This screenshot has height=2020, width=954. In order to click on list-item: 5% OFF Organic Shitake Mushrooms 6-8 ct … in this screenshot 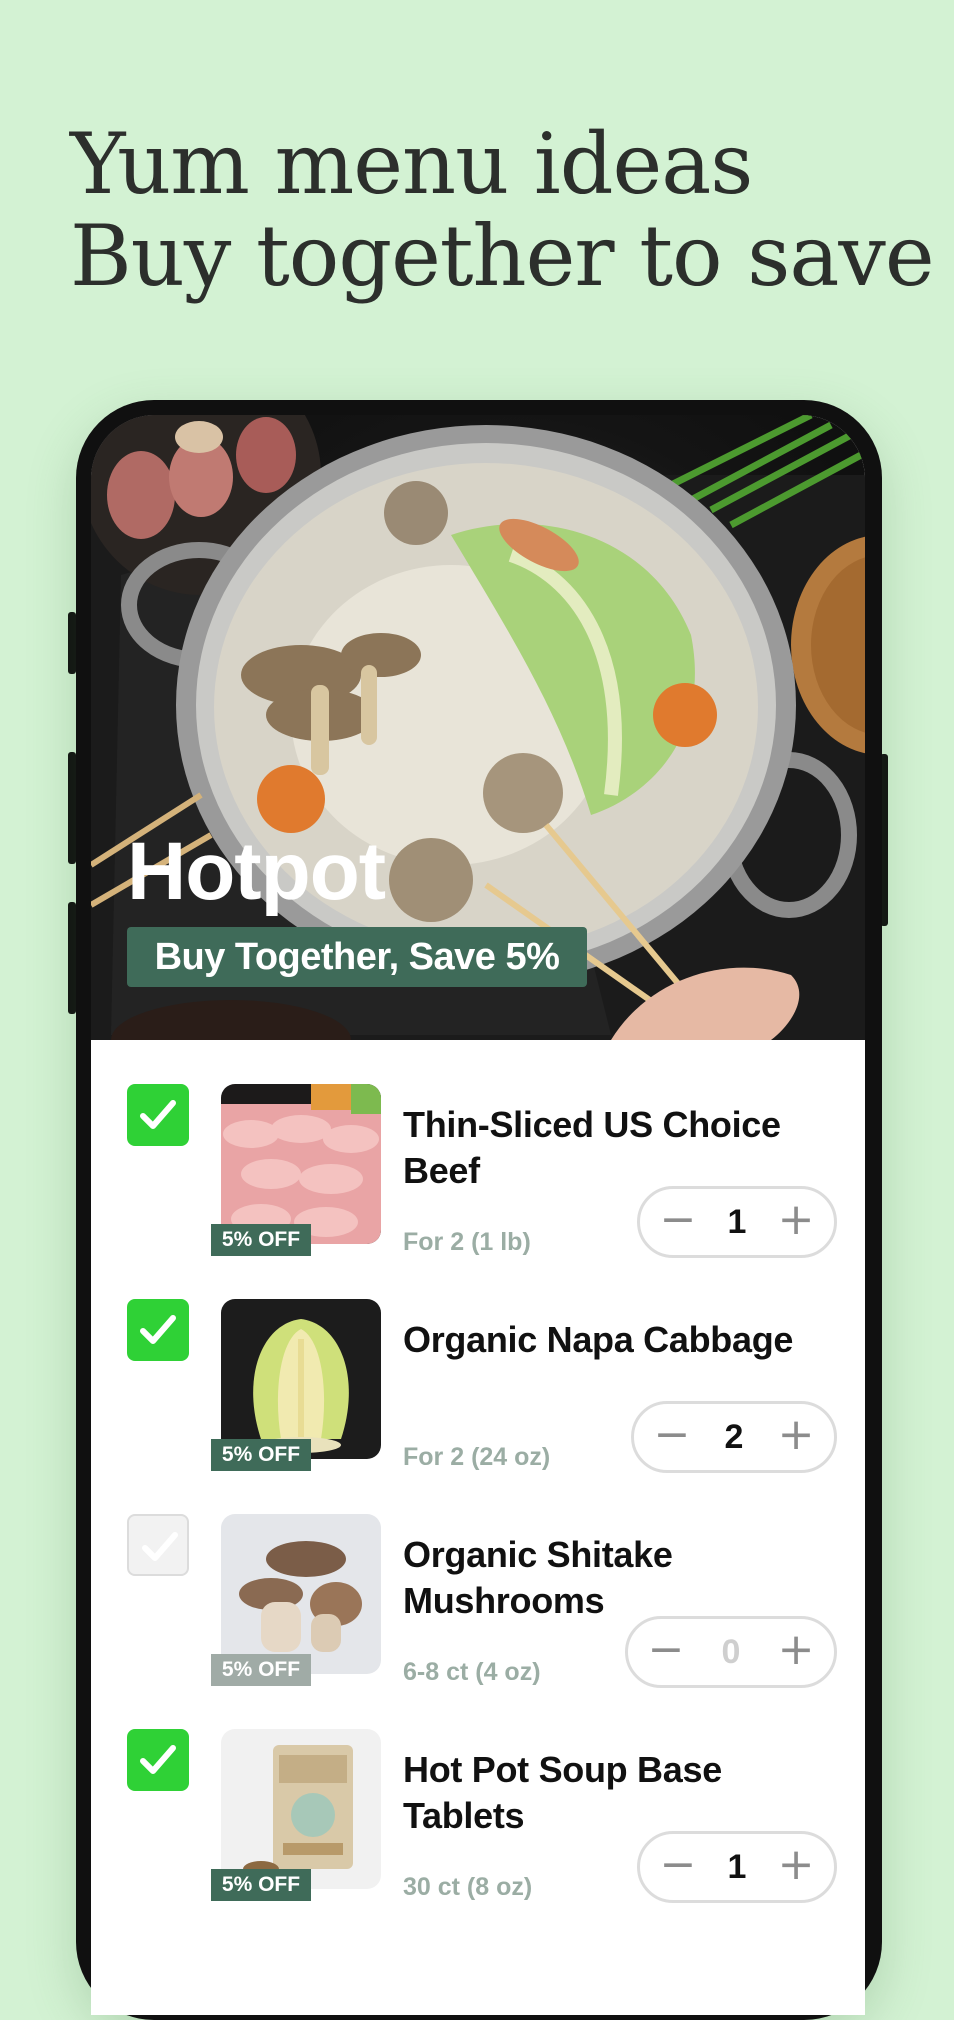, I will do `click(478, 1579)`.